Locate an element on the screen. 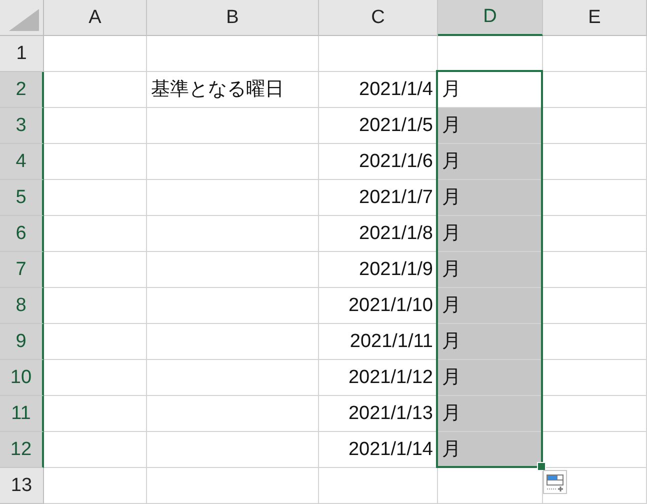 Image resolution: width=647 pixels, height=504 pixels. column-header: B is located at coordinates (233, 18).